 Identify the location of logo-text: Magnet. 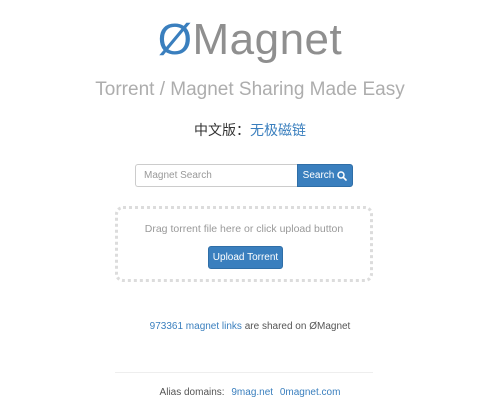
(267, 39).